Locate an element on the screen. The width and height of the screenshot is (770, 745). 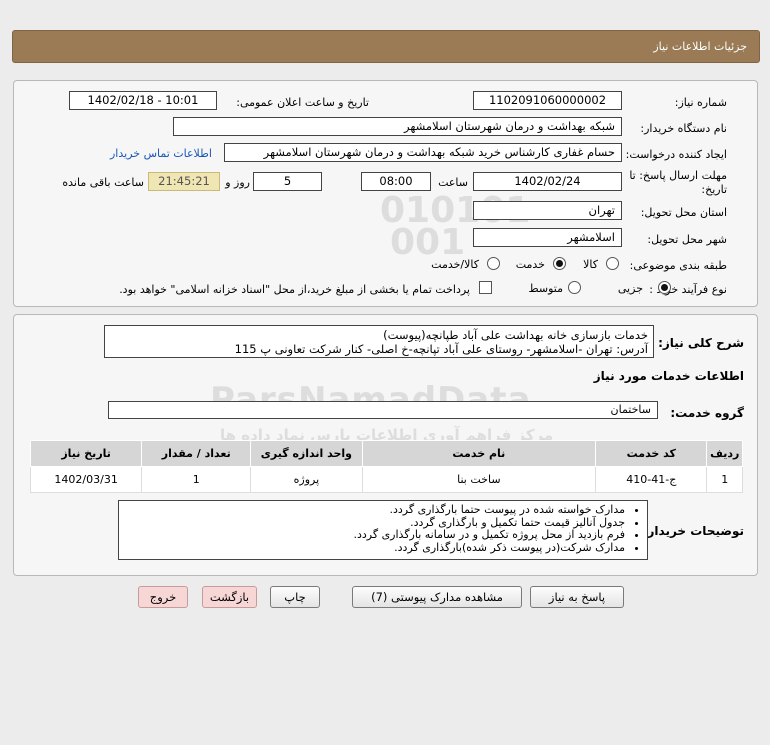
table-row: 1 ج-41-410 ساخت بنا پروژه 1 1402/03/31 is located at coordinates (386, 479).